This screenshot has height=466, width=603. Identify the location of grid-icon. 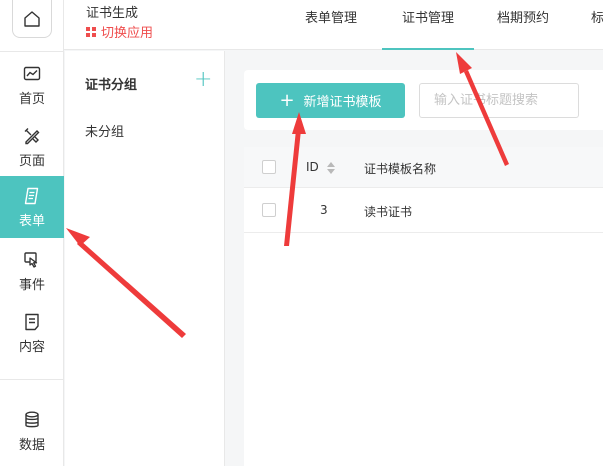
(91, 31).